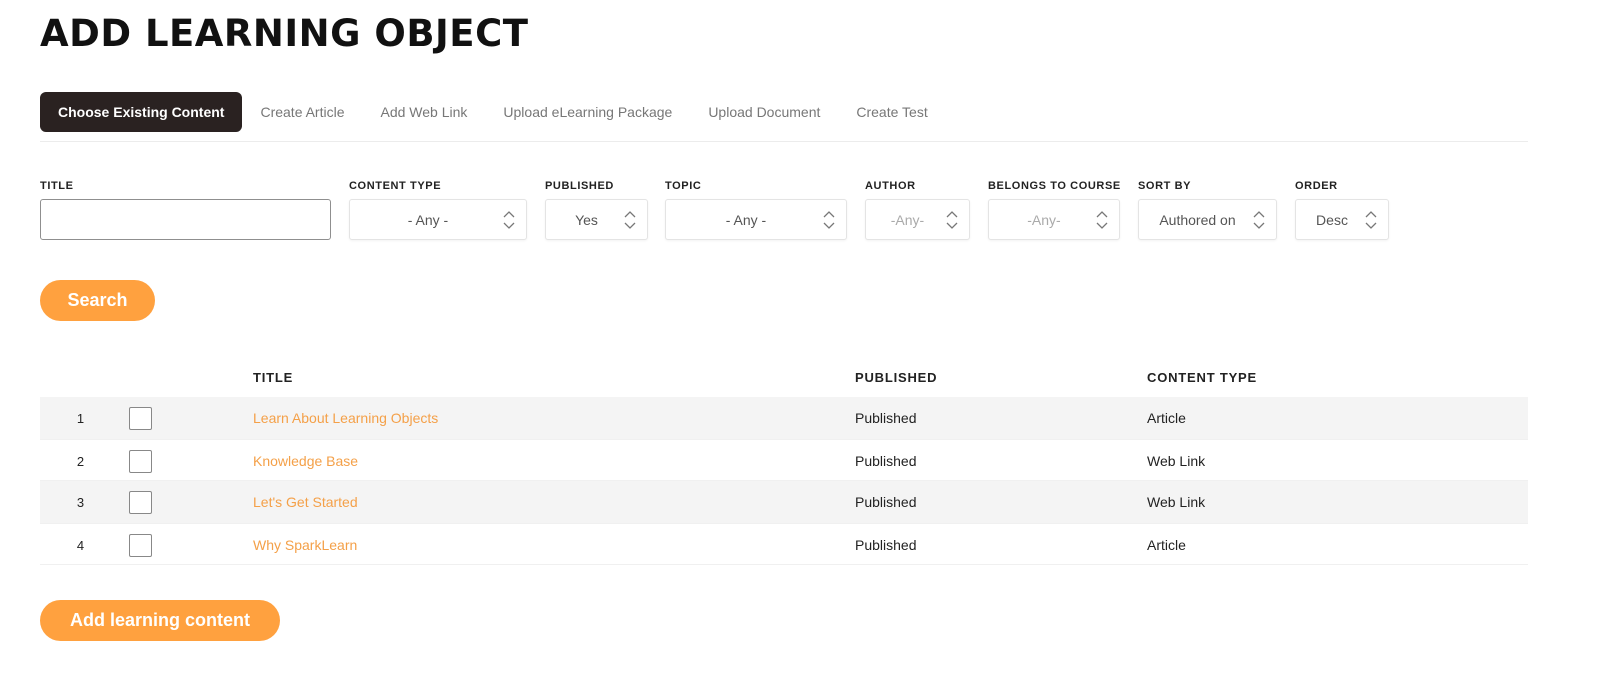 This screenshot has width=1600, height=695. I want to click on row-number: 2, so click(80, 461).